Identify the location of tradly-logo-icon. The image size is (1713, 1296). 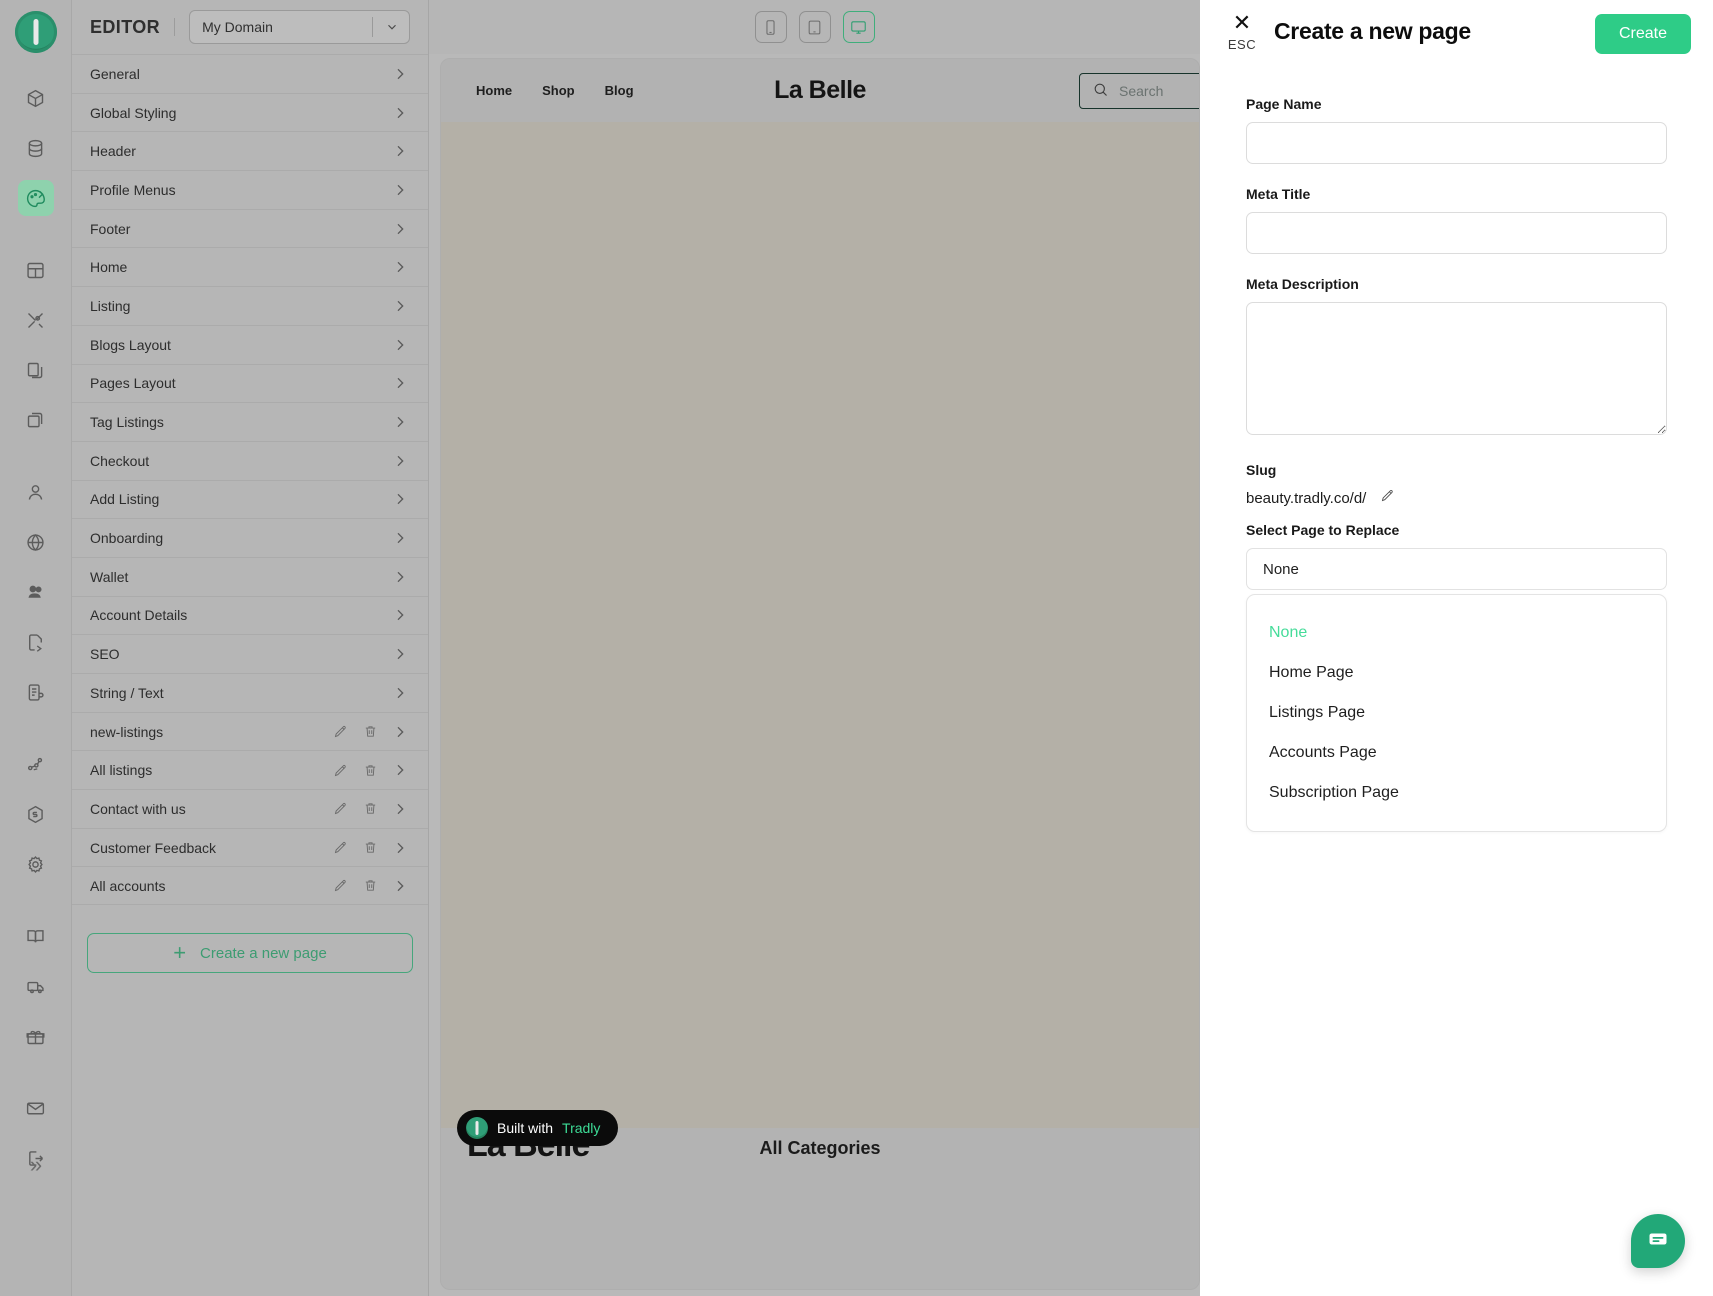
(35, 32).